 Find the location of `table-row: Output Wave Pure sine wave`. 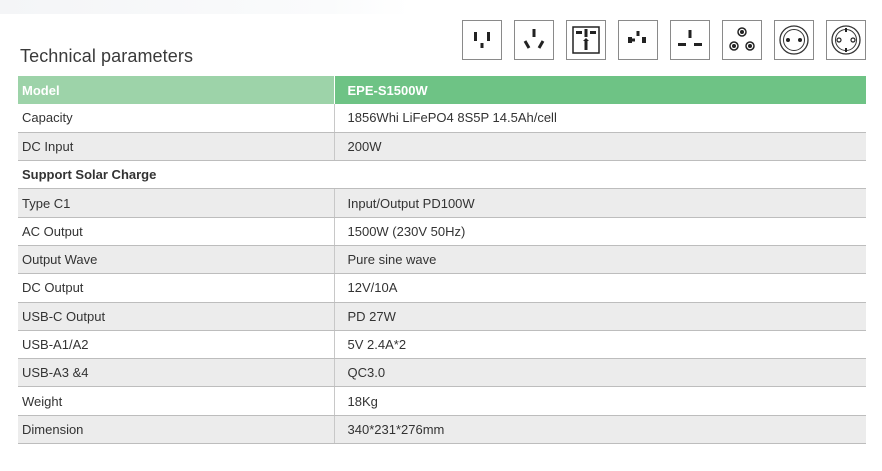

table-row: Output Wave Pure sine wave is located at coordinates (442, 260).